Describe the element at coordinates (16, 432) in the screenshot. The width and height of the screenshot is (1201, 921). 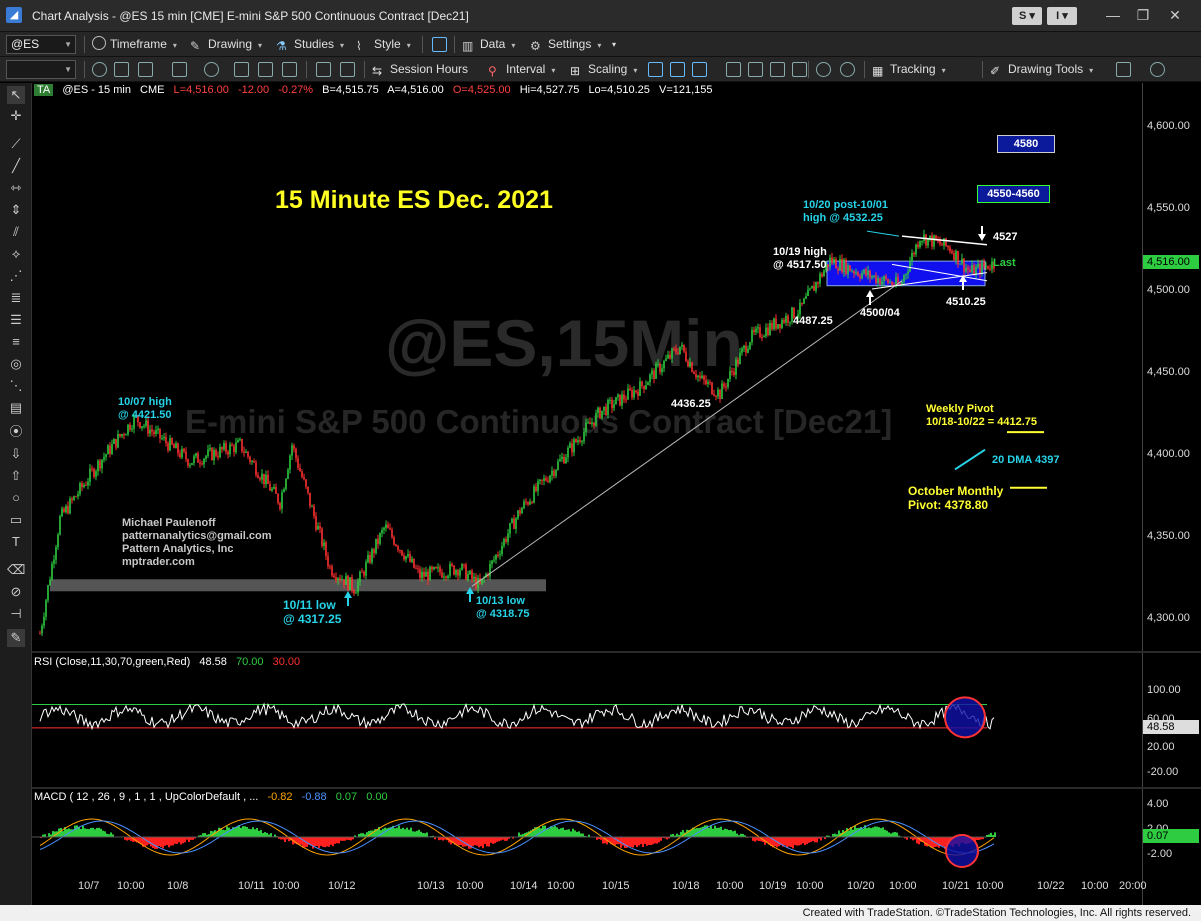
I see `andrews-icon: ⦿` at that location.